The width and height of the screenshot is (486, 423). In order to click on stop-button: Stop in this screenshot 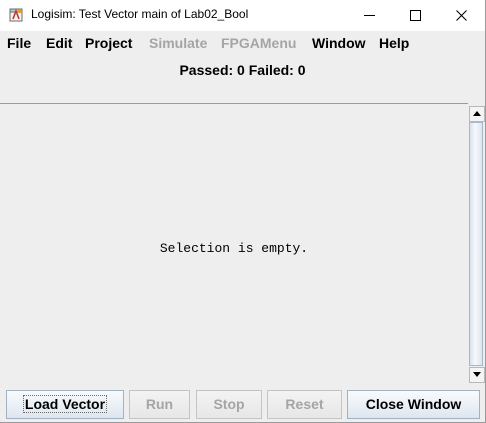, I will do `click(229, 404)`.